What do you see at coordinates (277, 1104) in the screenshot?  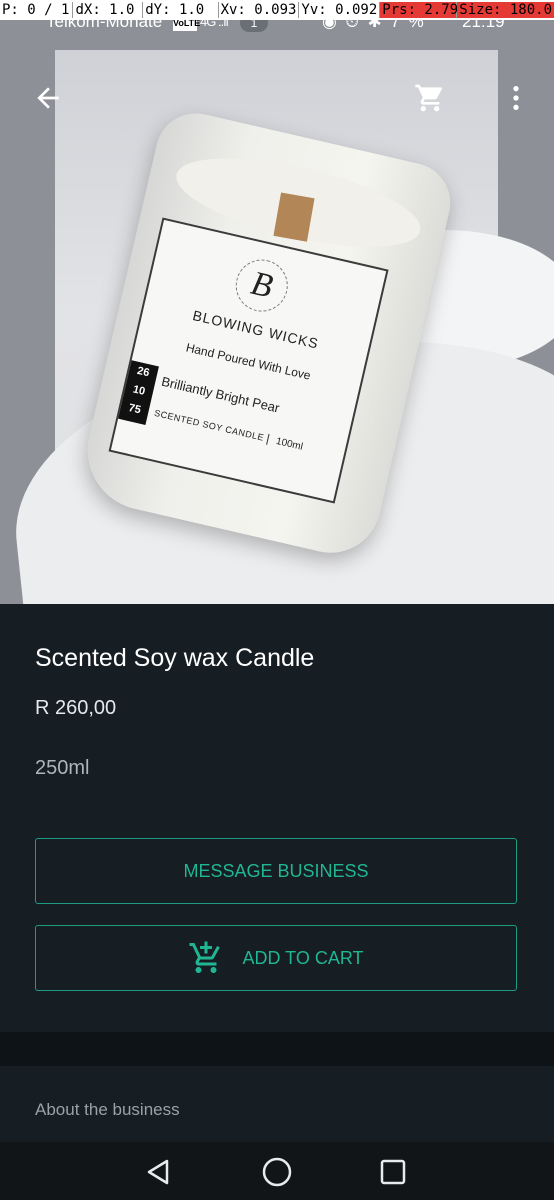 I see `about-business-section: About the business` at bounding box center [277, 1104].